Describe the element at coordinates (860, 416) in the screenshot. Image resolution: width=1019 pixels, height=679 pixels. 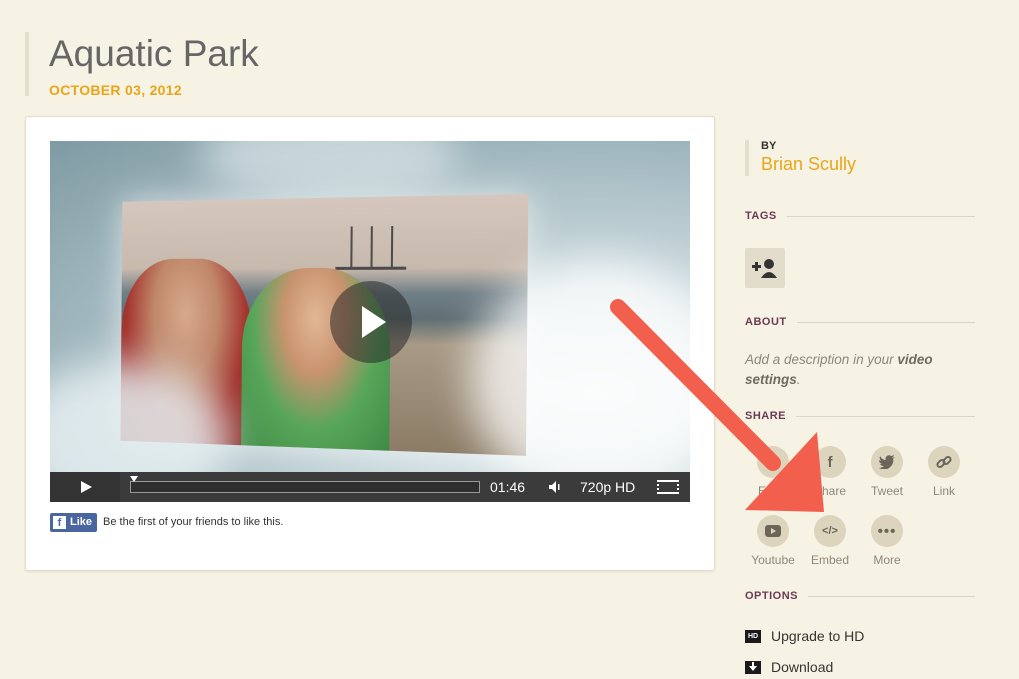
I see `share-heading: SHARE` at that location.